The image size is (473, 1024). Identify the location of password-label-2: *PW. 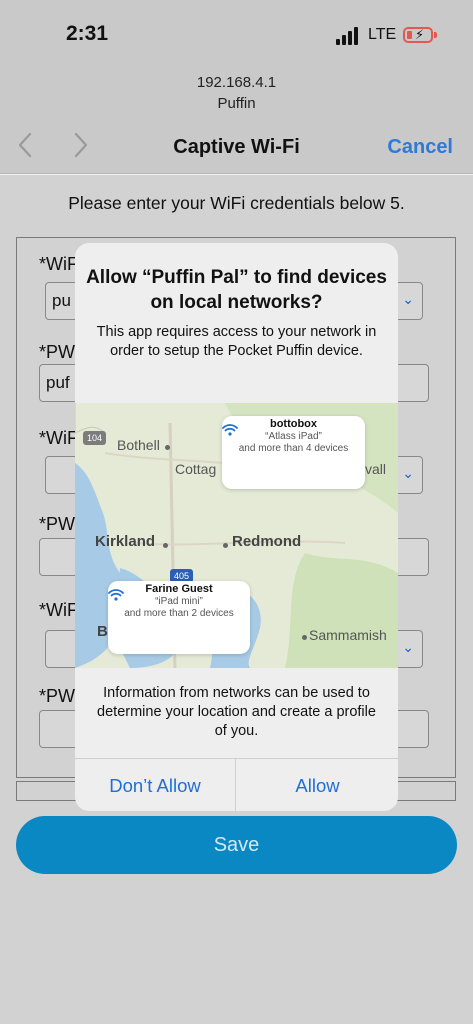
(57, 524).